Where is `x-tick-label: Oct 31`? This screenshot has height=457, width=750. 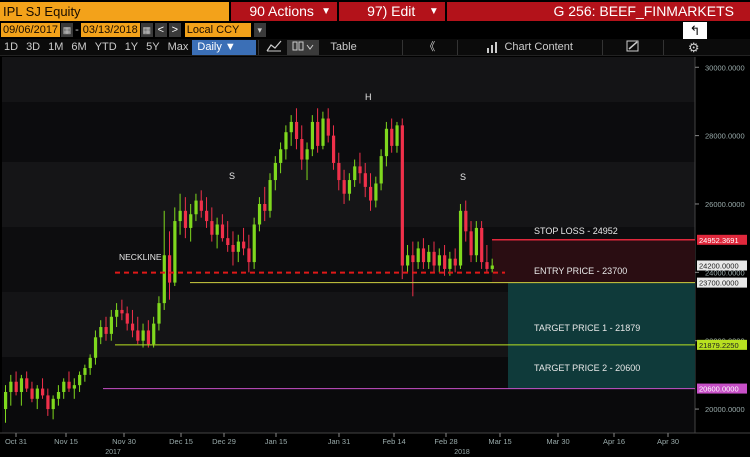 x-tick-label: Oct 31 is located at coordinates (16, 441).